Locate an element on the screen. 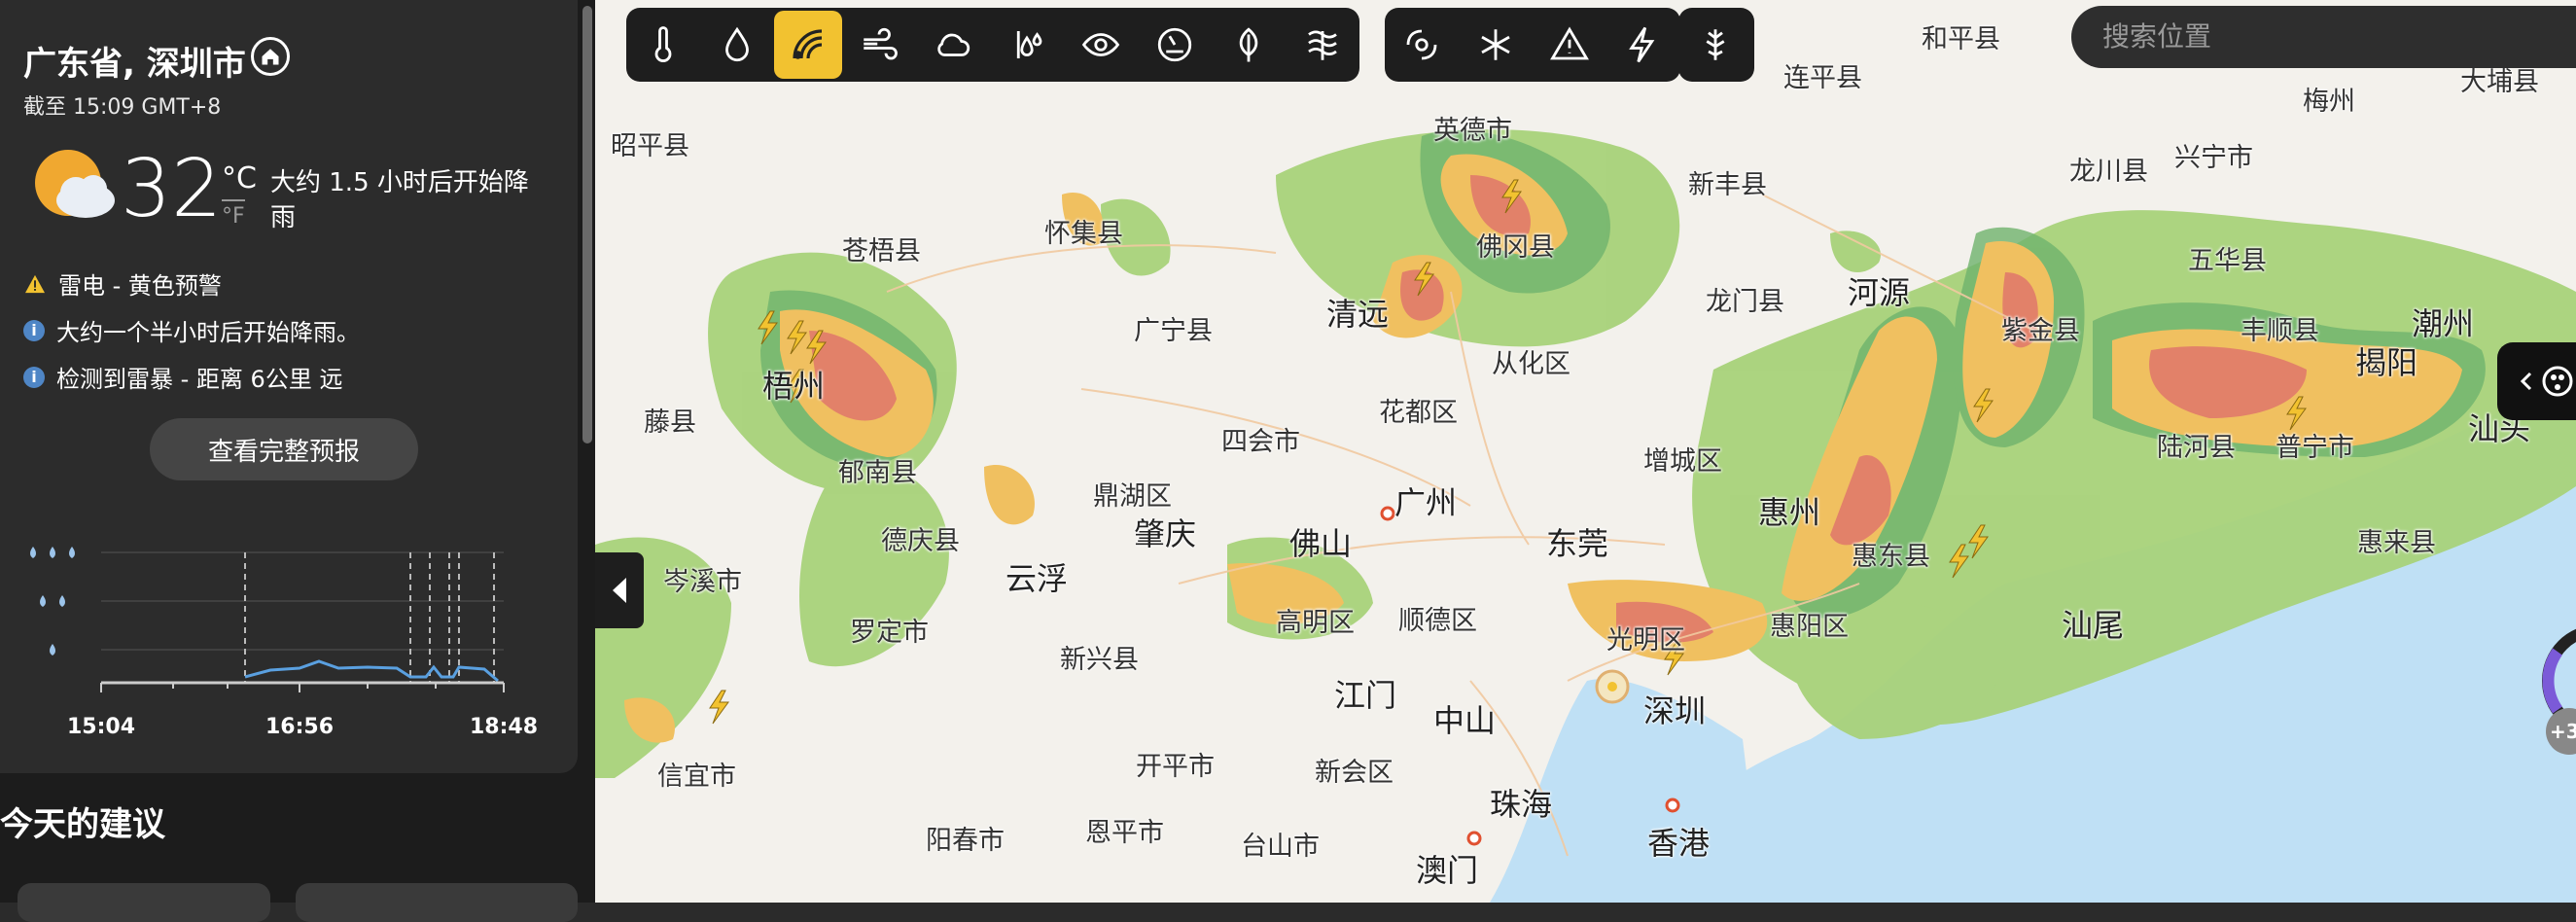 The width and height of the screenshot is (2576, 922). home-icon is located at coordinates (271, 56).